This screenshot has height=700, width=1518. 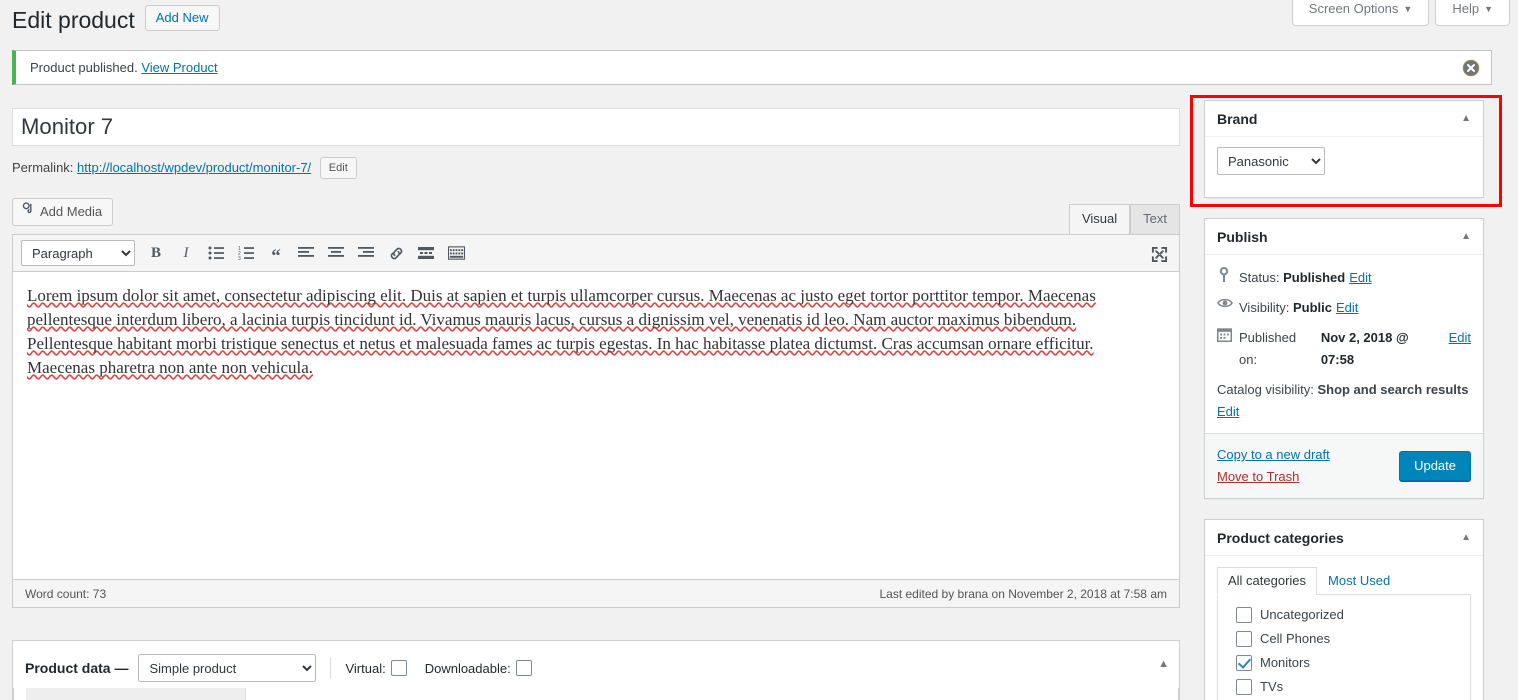 I want to click on brand-panel-header: Brand ▲, so click(x=1344, y=119).